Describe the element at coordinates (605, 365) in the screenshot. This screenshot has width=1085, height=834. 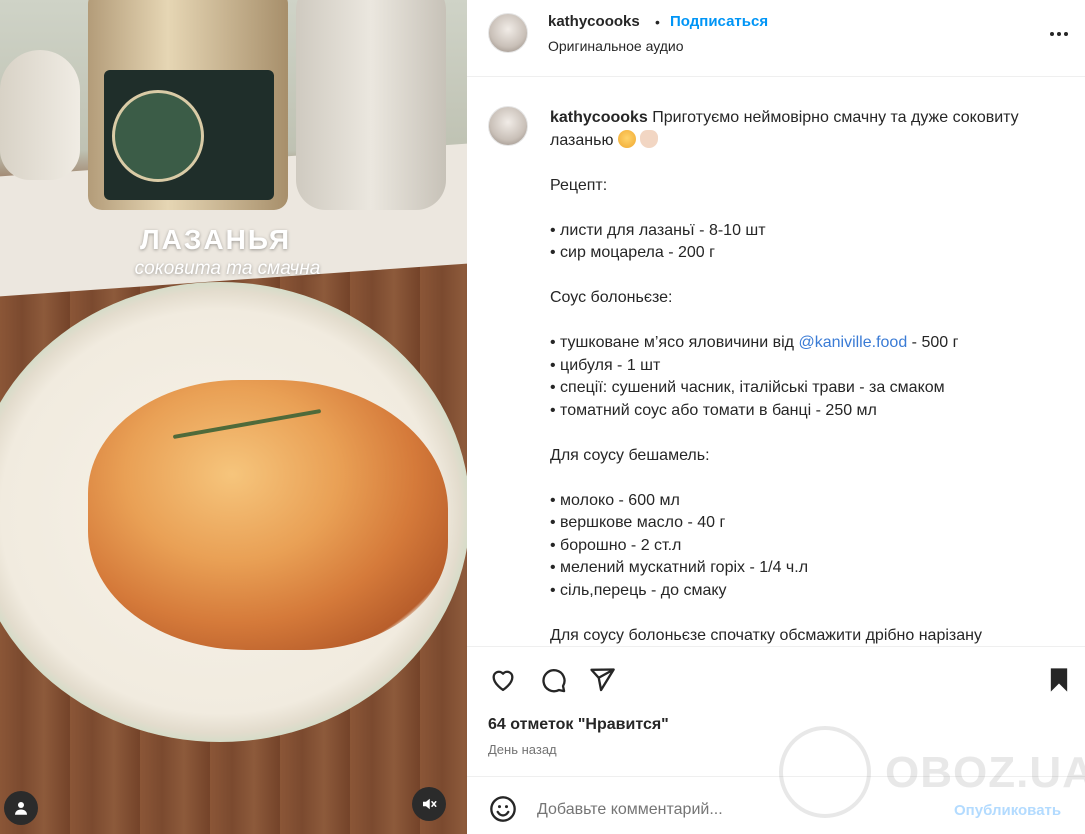
I see `bolognese-line: • цибуля - 1 шт` at that location.